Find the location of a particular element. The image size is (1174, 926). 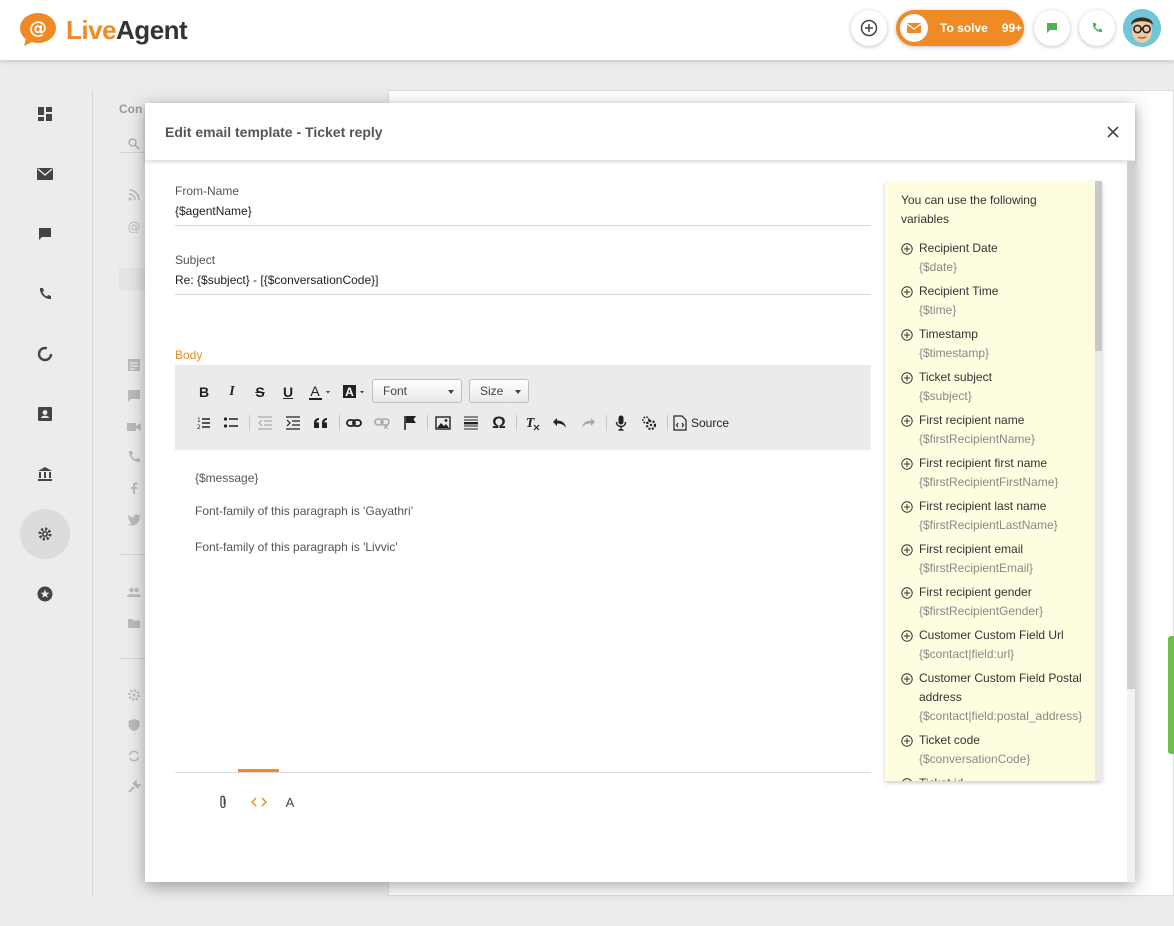

unlink-button is located at coordinates (382, 423).